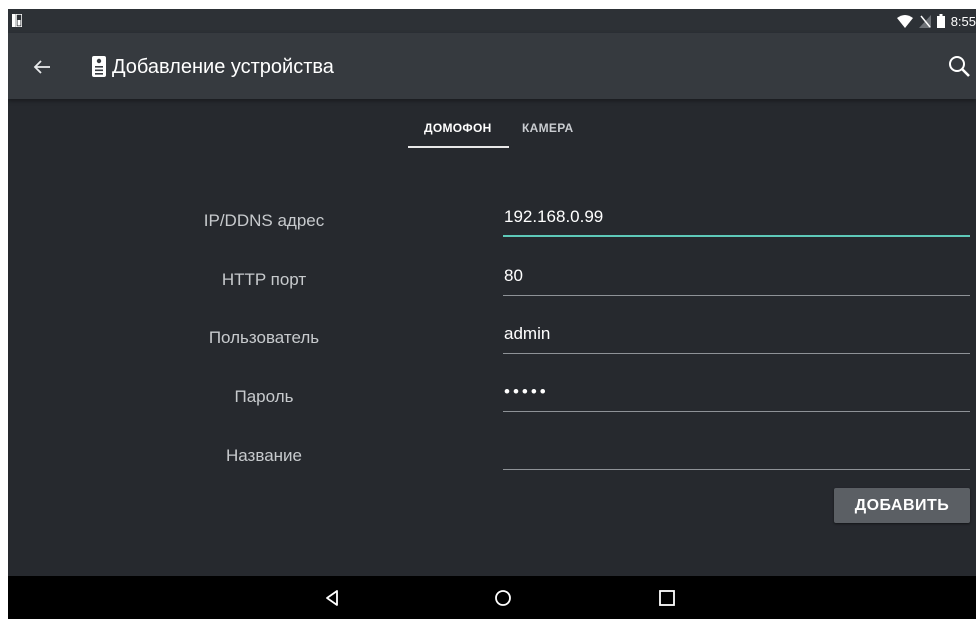  Describe the element at coordinates (492, 21) in the screenshot. I see `status-bar: 8:55` at that location.